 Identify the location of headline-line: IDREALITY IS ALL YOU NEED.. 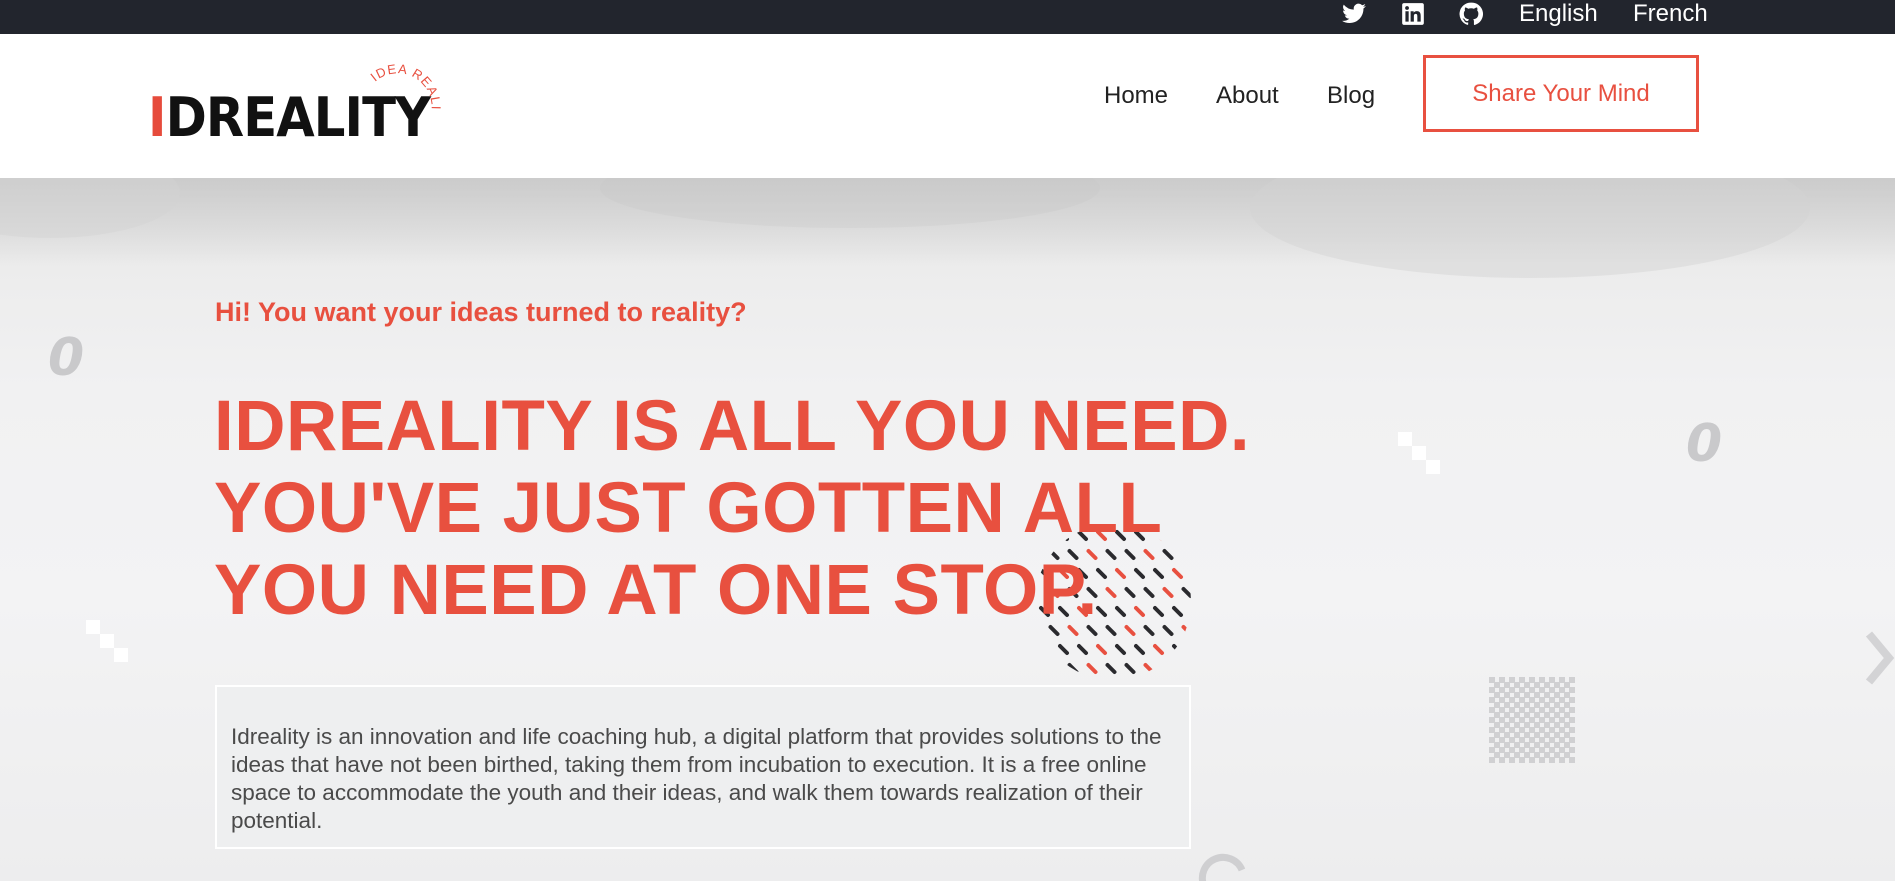
(732, 426).